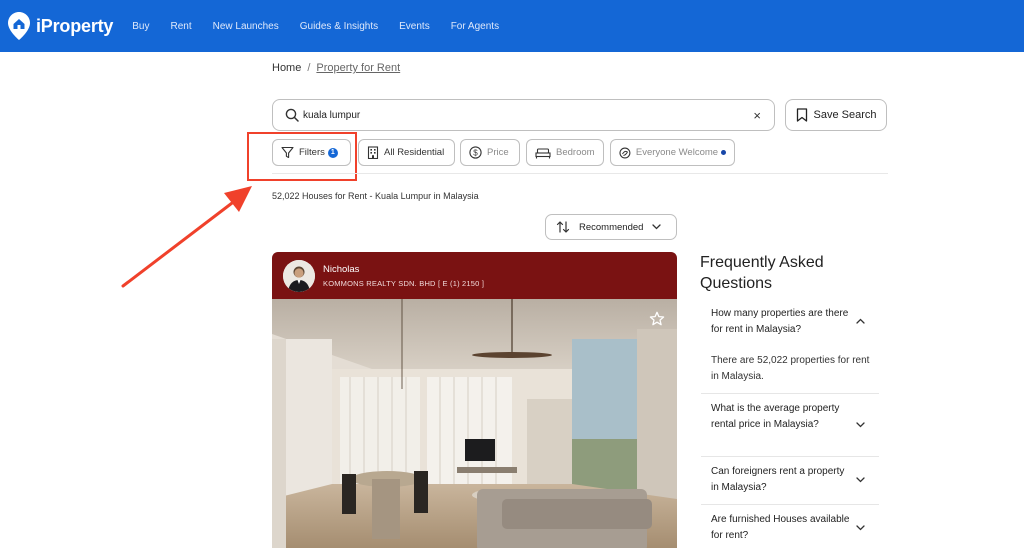  What do you see at coordinates (757, 115) in the screenshot?
I see `clear-search-icon: ×` at bounding box center [757, 115].